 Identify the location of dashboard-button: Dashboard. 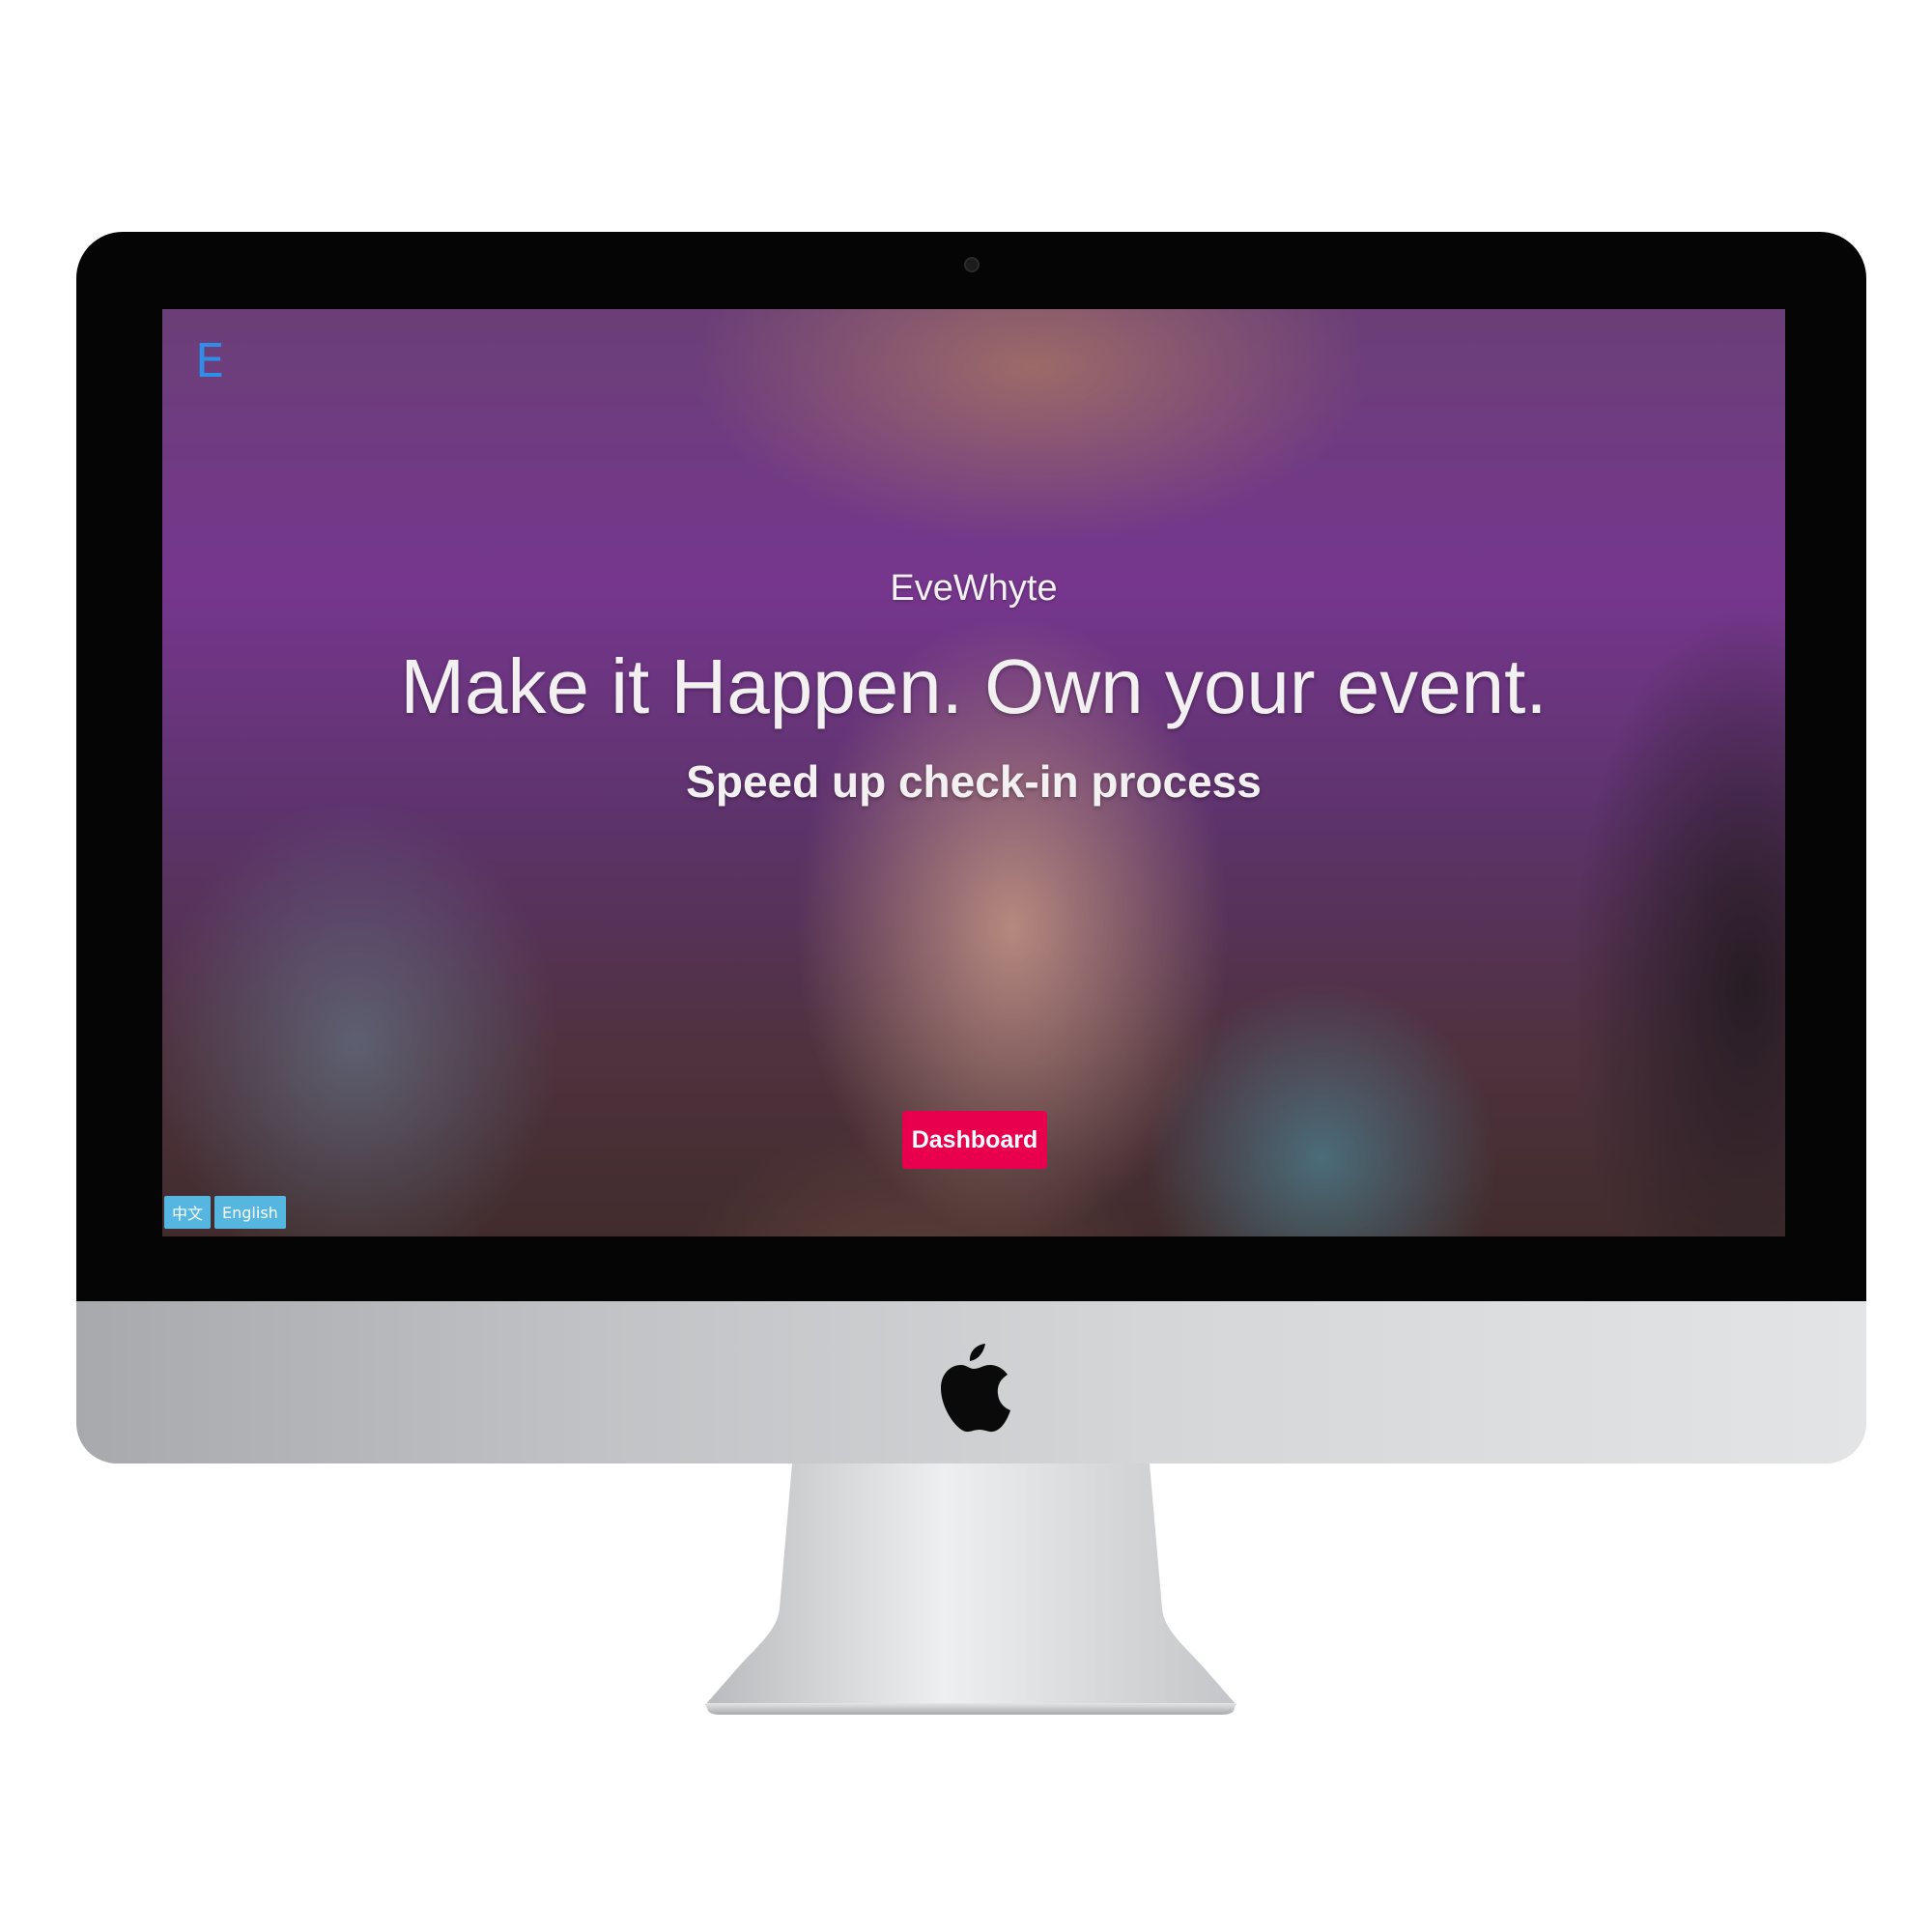
(974, 1140).